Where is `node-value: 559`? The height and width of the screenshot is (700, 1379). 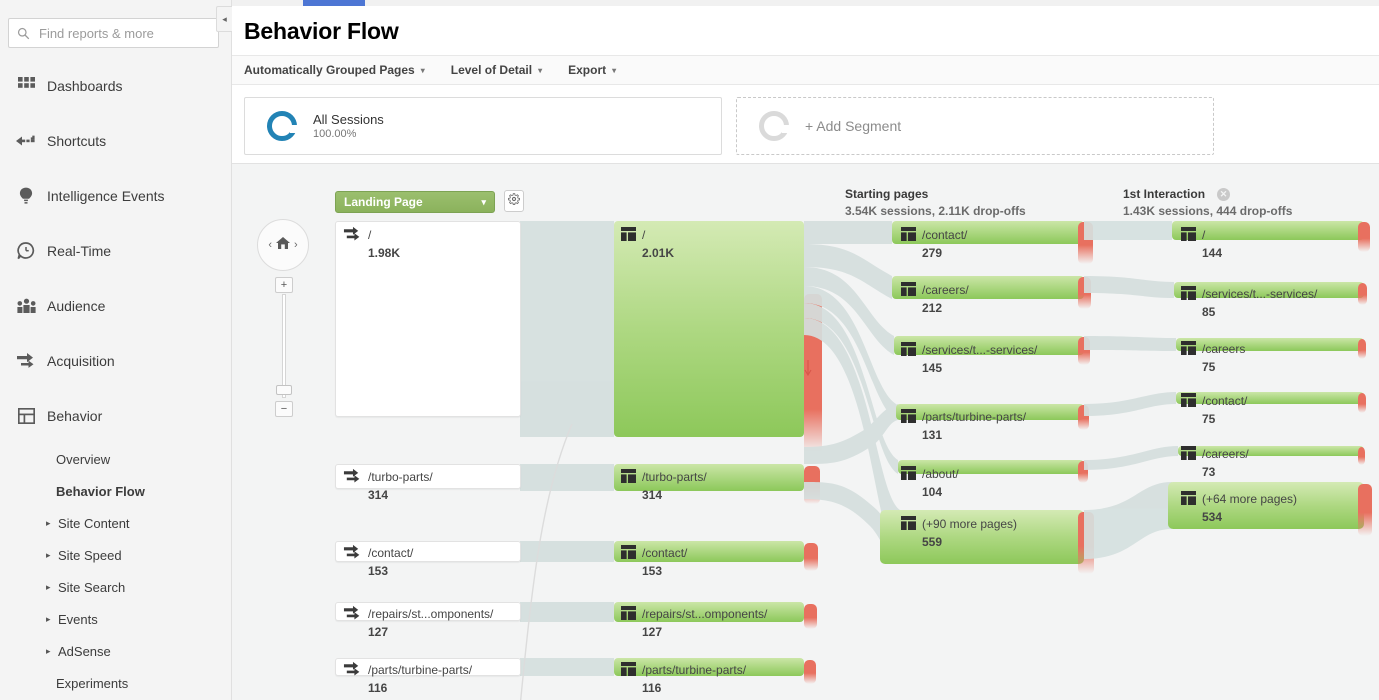 node-value: 559 is located at coordinates (932, 542).